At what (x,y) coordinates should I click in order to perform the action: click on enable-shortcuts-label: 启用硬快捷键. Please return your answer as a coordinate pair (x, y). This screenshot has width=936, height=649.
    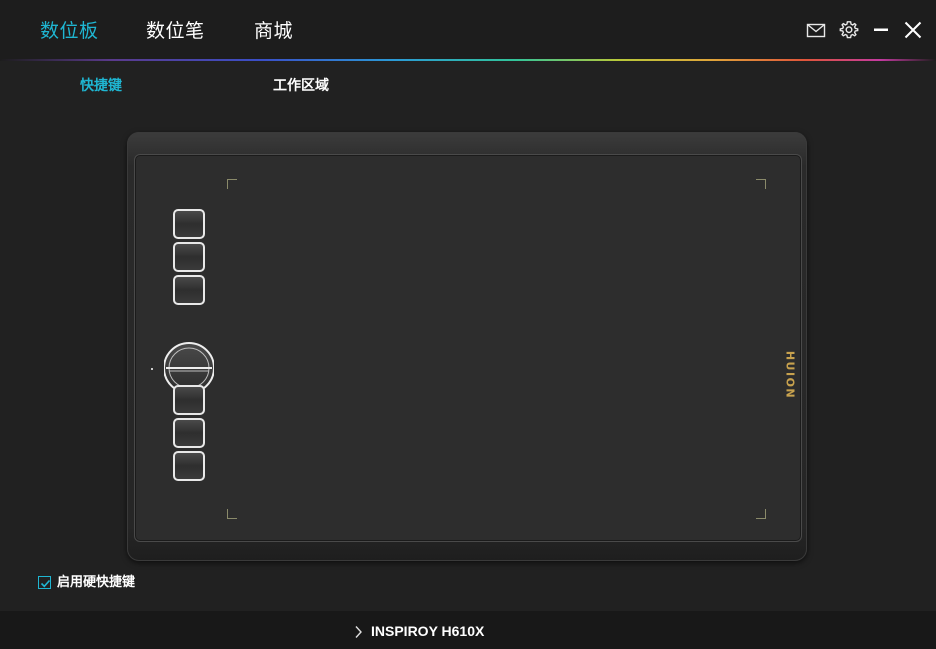
    Looking at the image, I should click on (96, 582).